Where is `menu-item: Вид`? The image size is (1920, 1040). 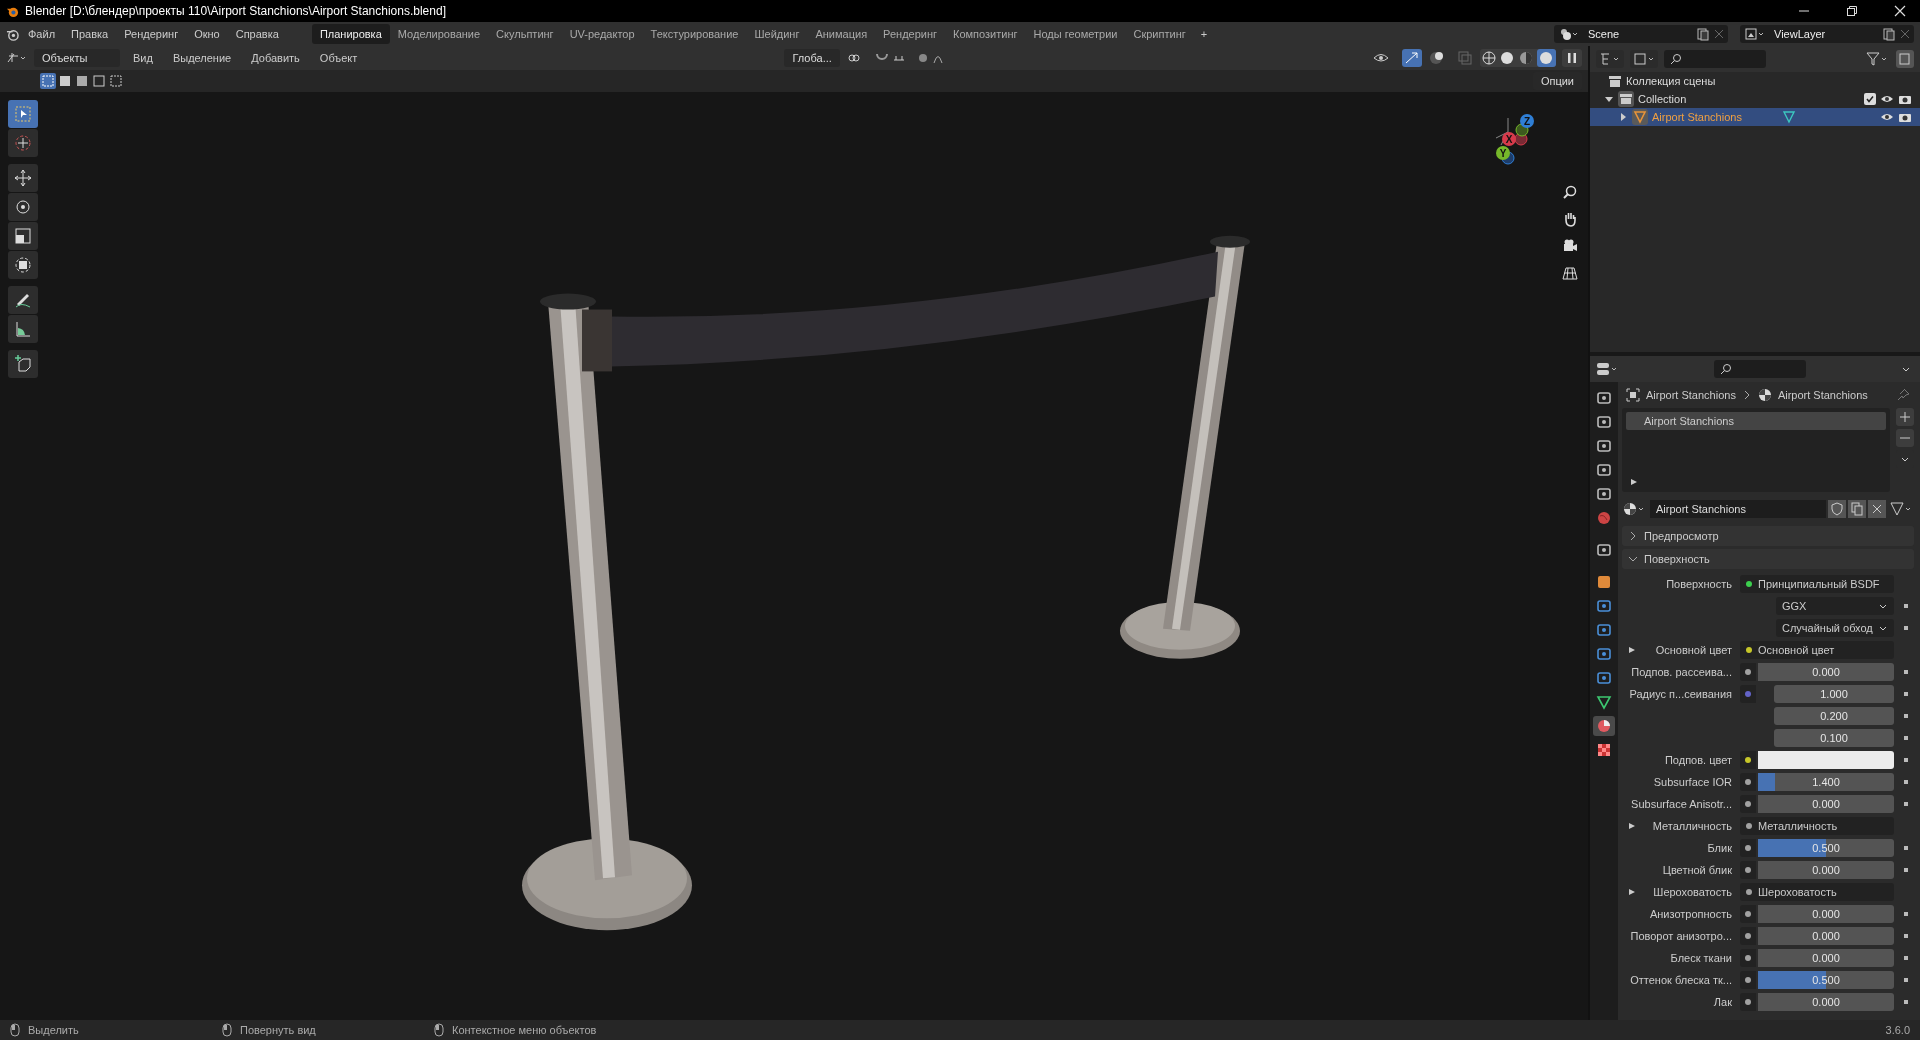
menu-item: Вид is located at coordinates (143, 58).